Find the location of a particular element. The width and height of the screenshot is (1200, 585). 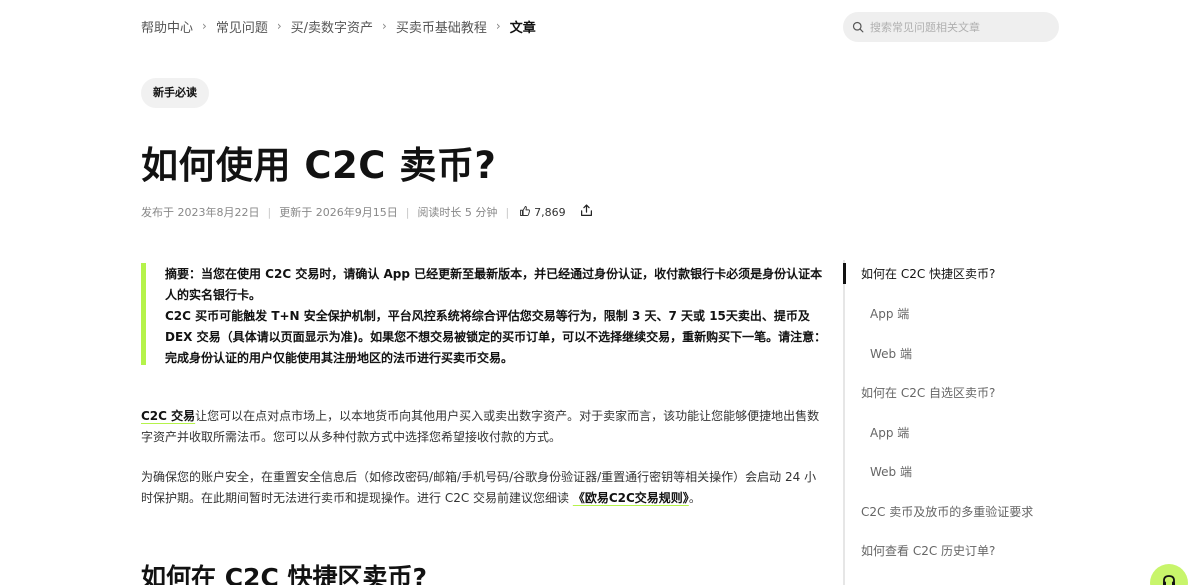

security-suffix: 。 is located at coordinates (694, 498).